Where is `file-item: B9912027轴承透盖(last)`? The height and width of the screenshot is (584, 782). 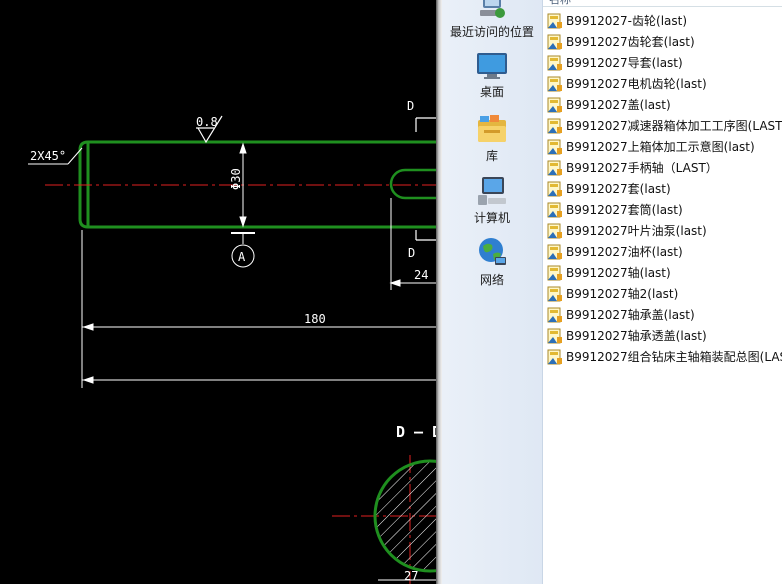
file-item: B9912027轴承透盖(last) is located at coordinates (664, 335).